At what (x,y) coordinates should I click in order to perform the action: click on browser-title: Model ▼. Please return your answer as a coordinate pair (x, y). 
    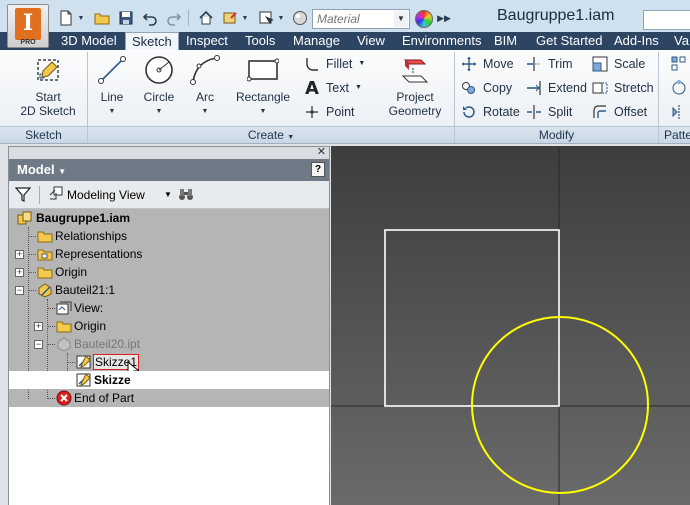
    Looking at the image, I should click on (41, 169).